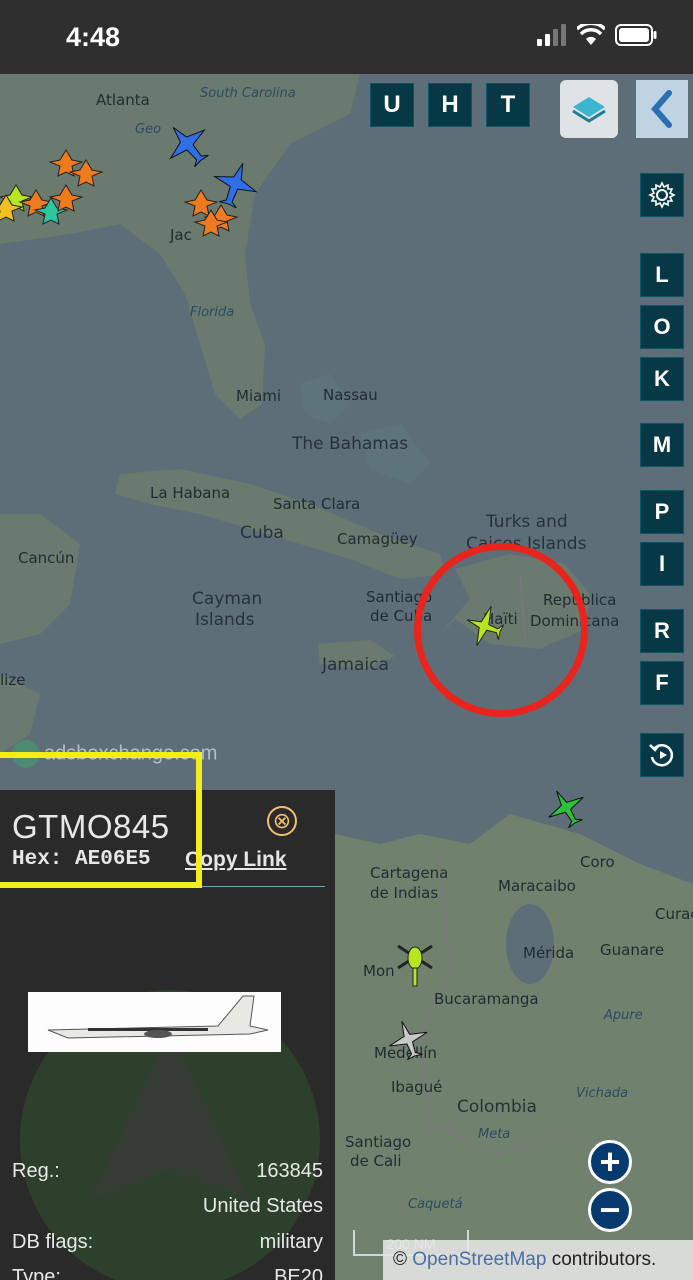 This screenshot has height=1280, width=693. Describe the element at coordinates (623, 1015) in the screenshot. I see `label-apure: Apure` at that location.